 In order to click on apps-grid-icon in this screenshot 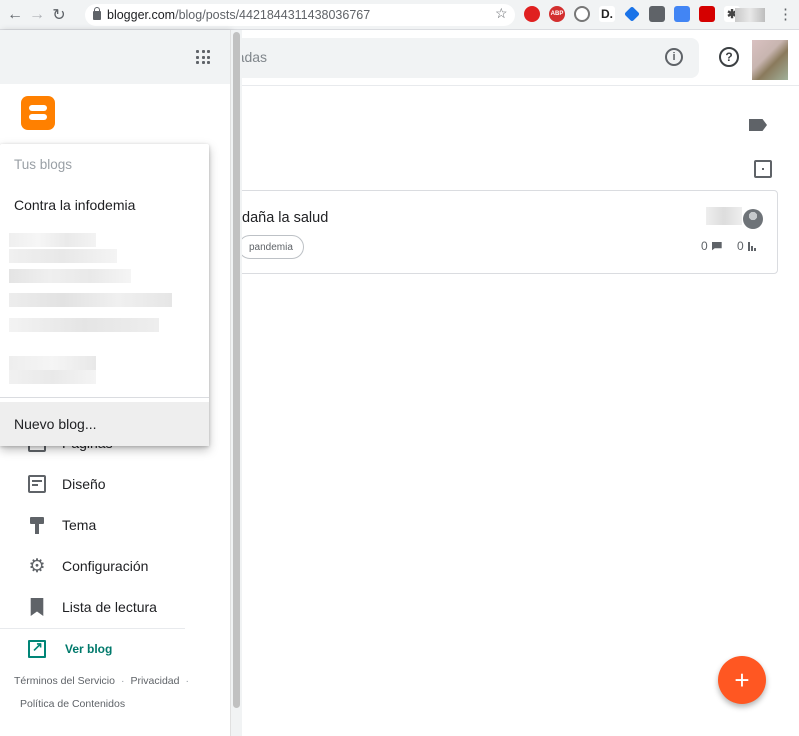, I will do `click(203, 57)`.